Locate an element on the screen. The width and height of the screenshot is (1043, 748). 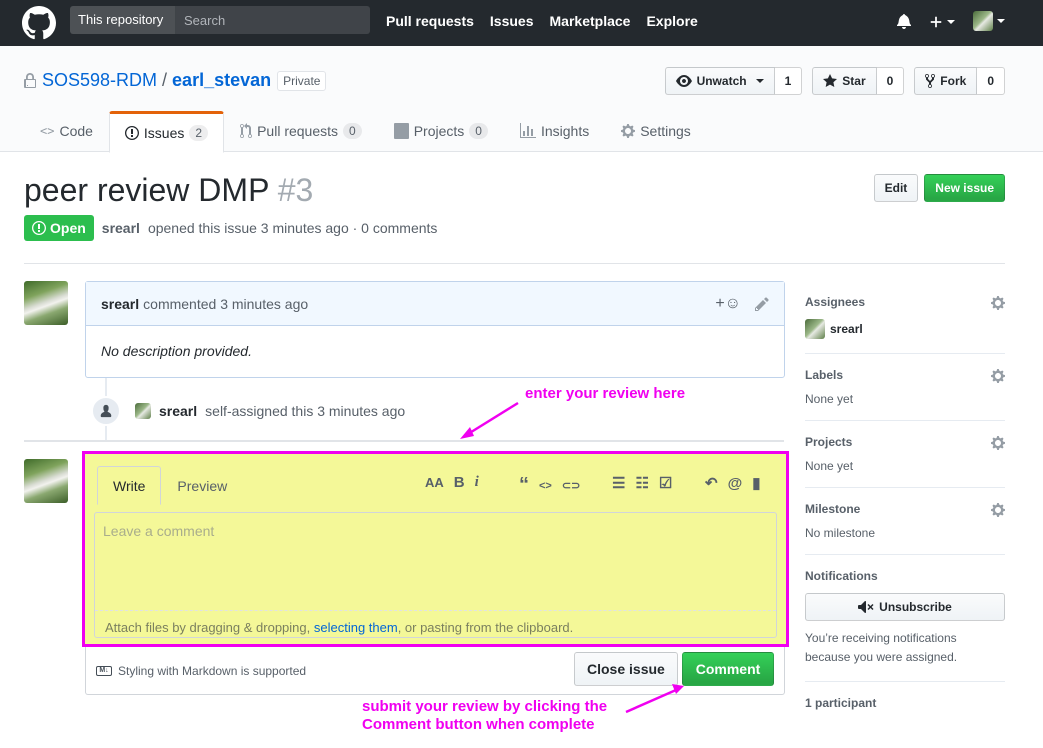
state-label: Open is located at coordinates (68, 228).